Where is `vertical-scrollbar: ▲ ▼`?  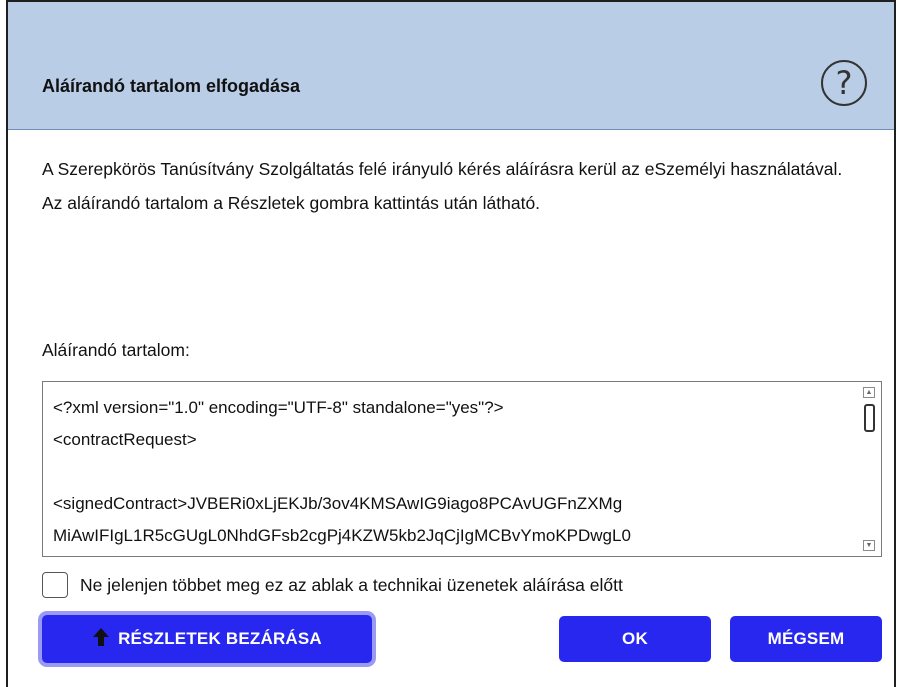
vertical-scrollbar: ▲ ▼ is located at coordinates (870, 469).